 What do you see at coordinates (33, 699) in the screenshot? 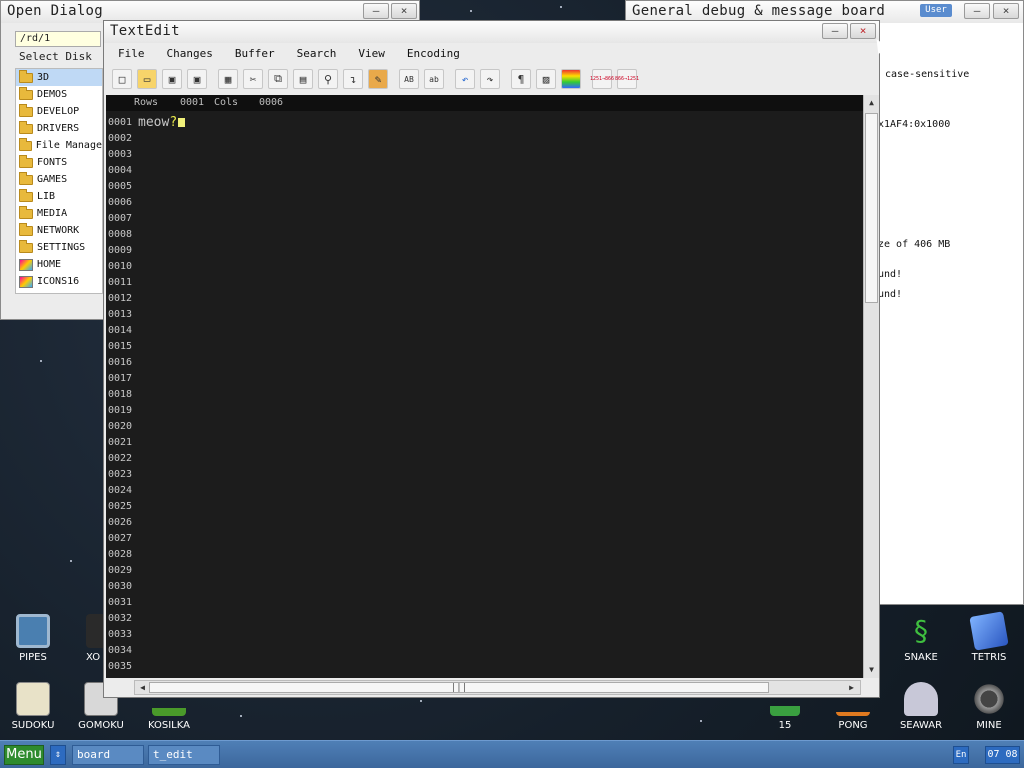
I see `sudoku-icon` at bounding box center [33, 699].